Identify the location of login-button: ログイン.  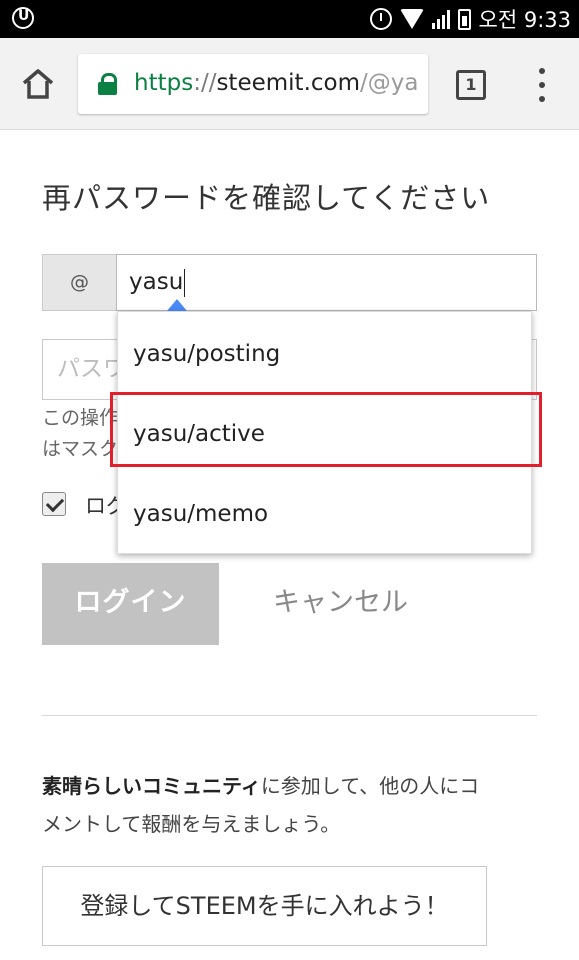
(130, 604).